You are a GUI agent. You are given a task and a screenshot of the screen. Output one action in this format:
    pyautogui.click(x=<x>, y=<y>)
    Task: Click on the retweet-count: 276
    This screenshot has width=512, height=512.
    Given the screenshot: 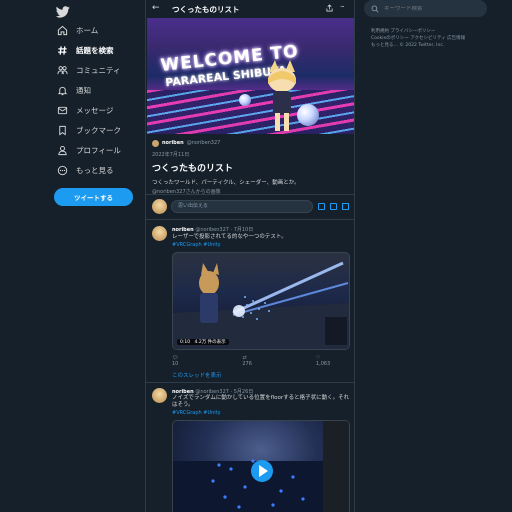 What is the action you would take?
    pyautogui.click(x=247, y=364)
    